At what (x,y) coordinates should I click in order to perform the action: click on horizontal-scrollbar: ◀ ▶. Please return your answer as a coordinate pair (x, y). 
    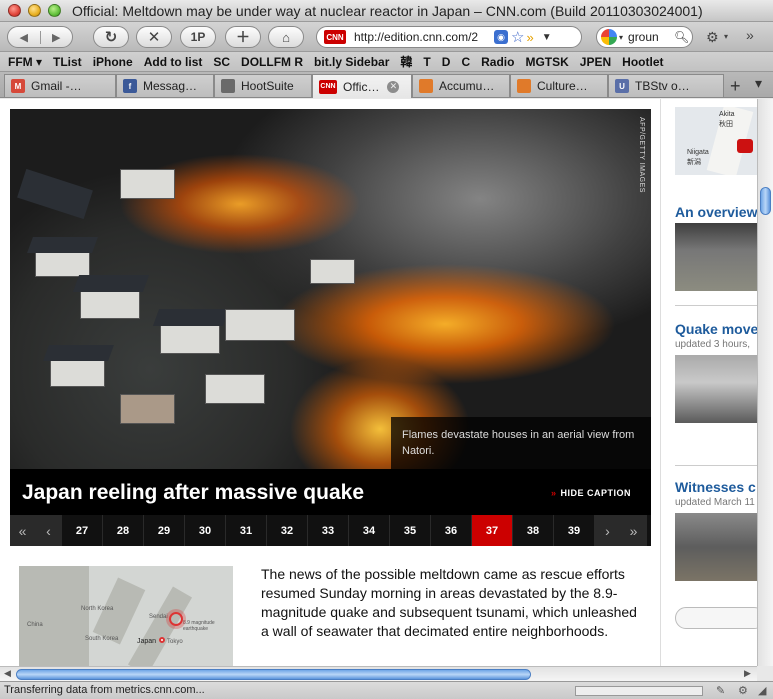
    Looking at the image, I should click on (378, 673).